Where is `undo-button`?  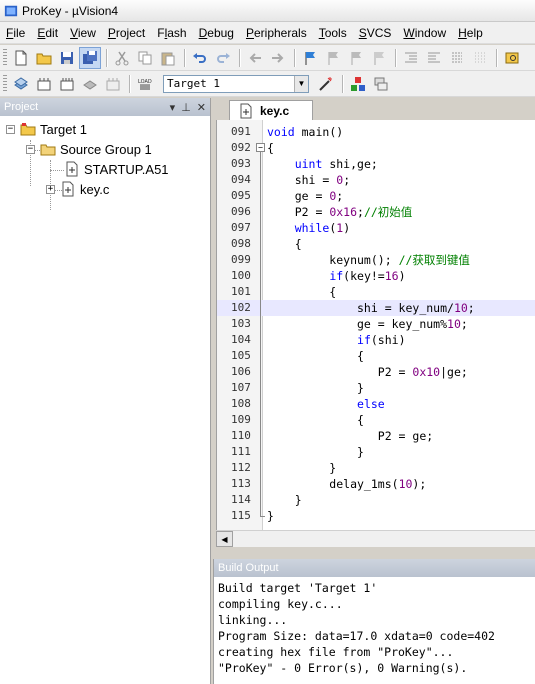 undo-button is located at coordinates (200, 58).